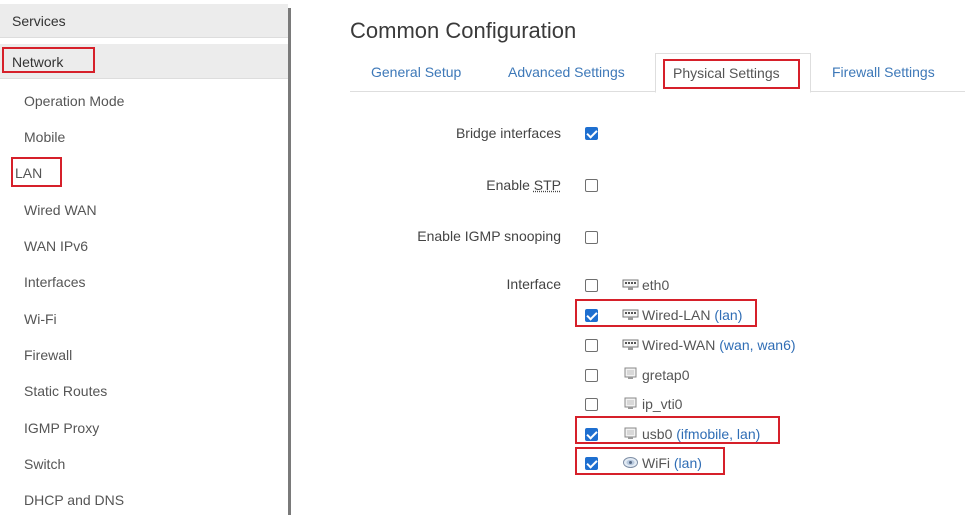 Image resolution: width=965 pixels, height=515 pixels. I want to click on interface-ip-vti0-label: ip_vti0, so click(662, 404).